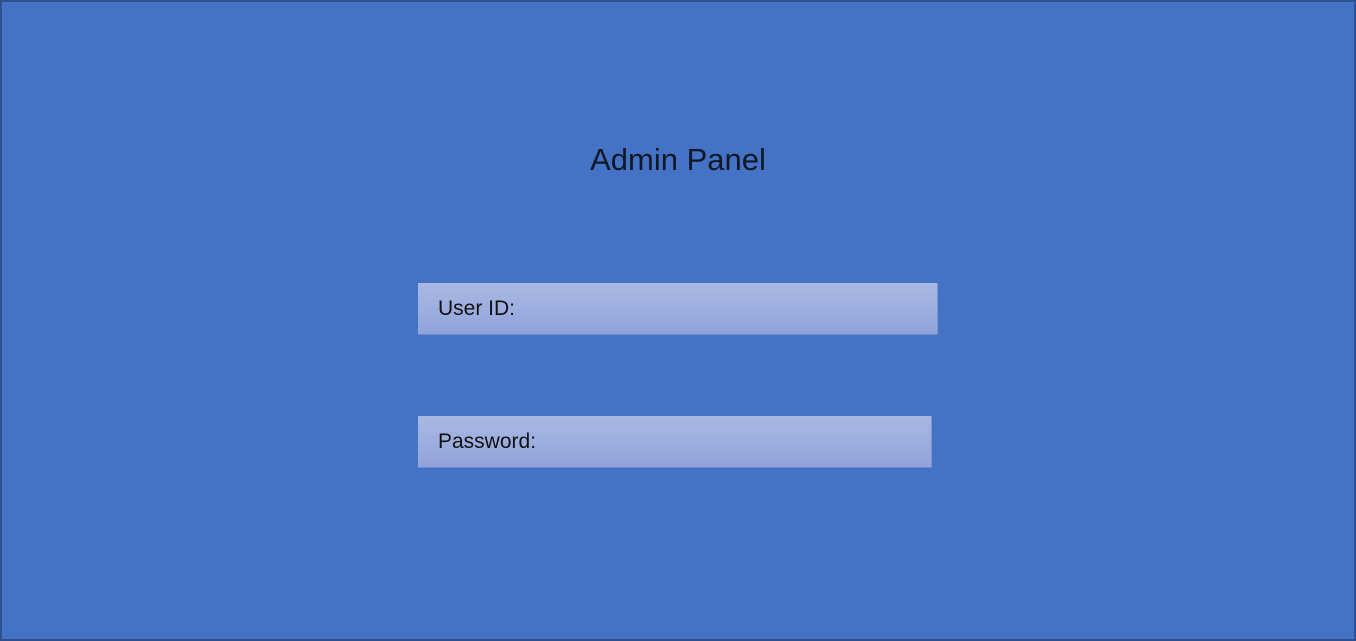 Image resolution: width=1356 pixels, height=641 pixels. I want to click on page-title: Admin Panel, so click(678, 159).